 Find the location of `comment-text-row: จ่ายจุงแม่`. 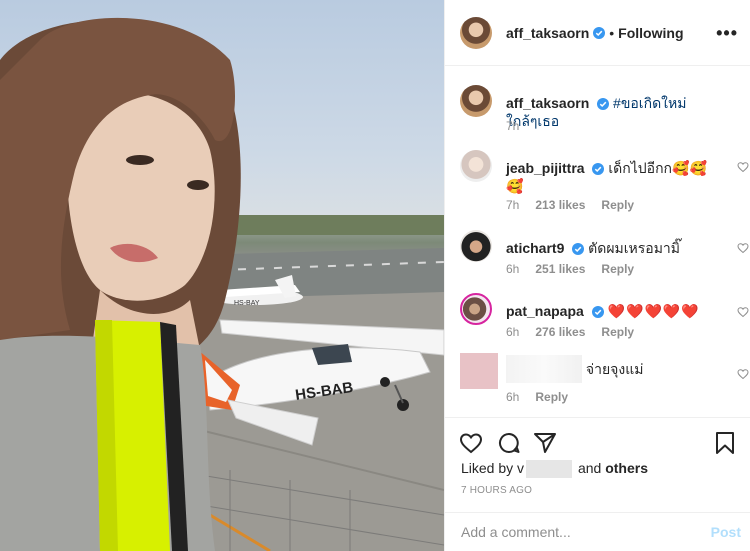

comment-text-row: จ่ายจุงแม่ is located at coordinates (611, 369).